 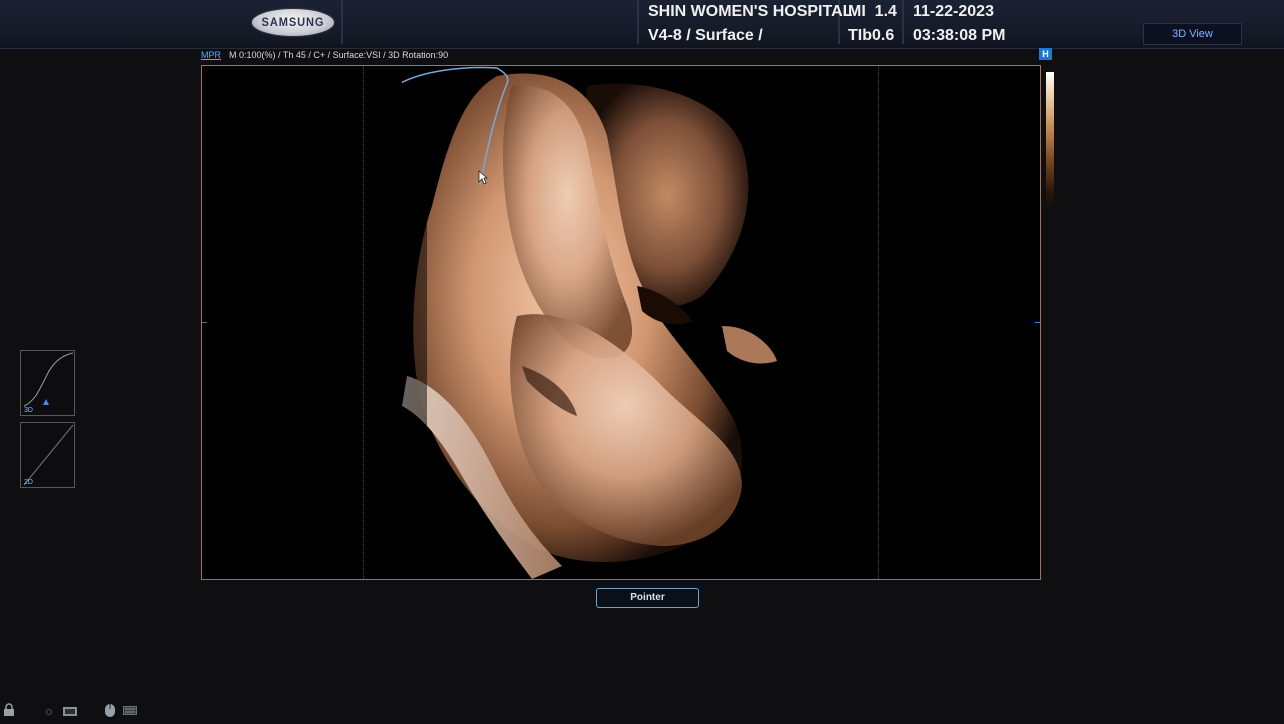 I want to click on center-tick-right, so click(x=1037, y=322).